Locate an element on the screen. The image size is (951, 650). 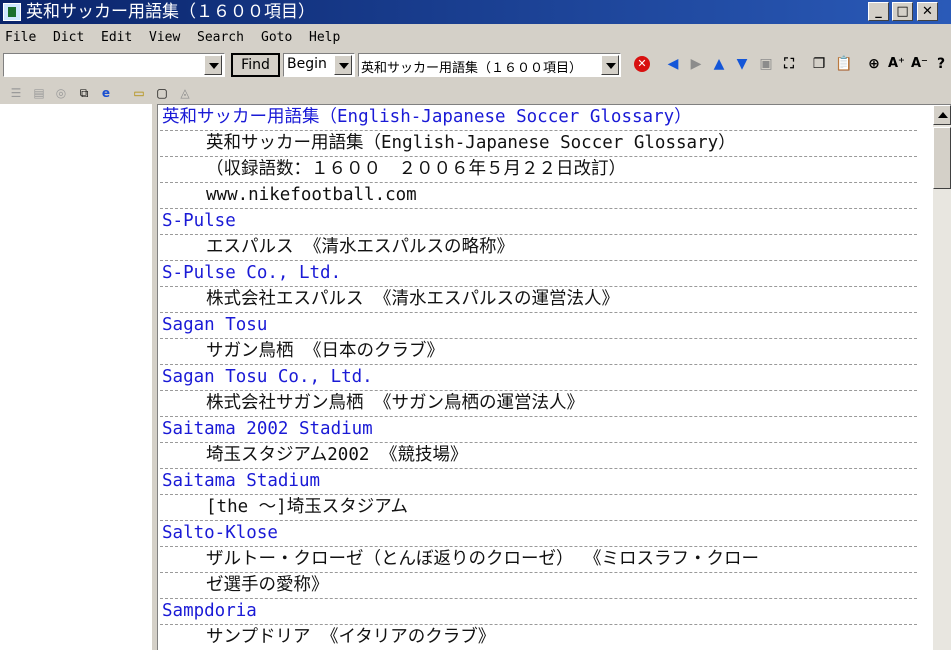
scroll-up-button is located at coordinates (942, 115).